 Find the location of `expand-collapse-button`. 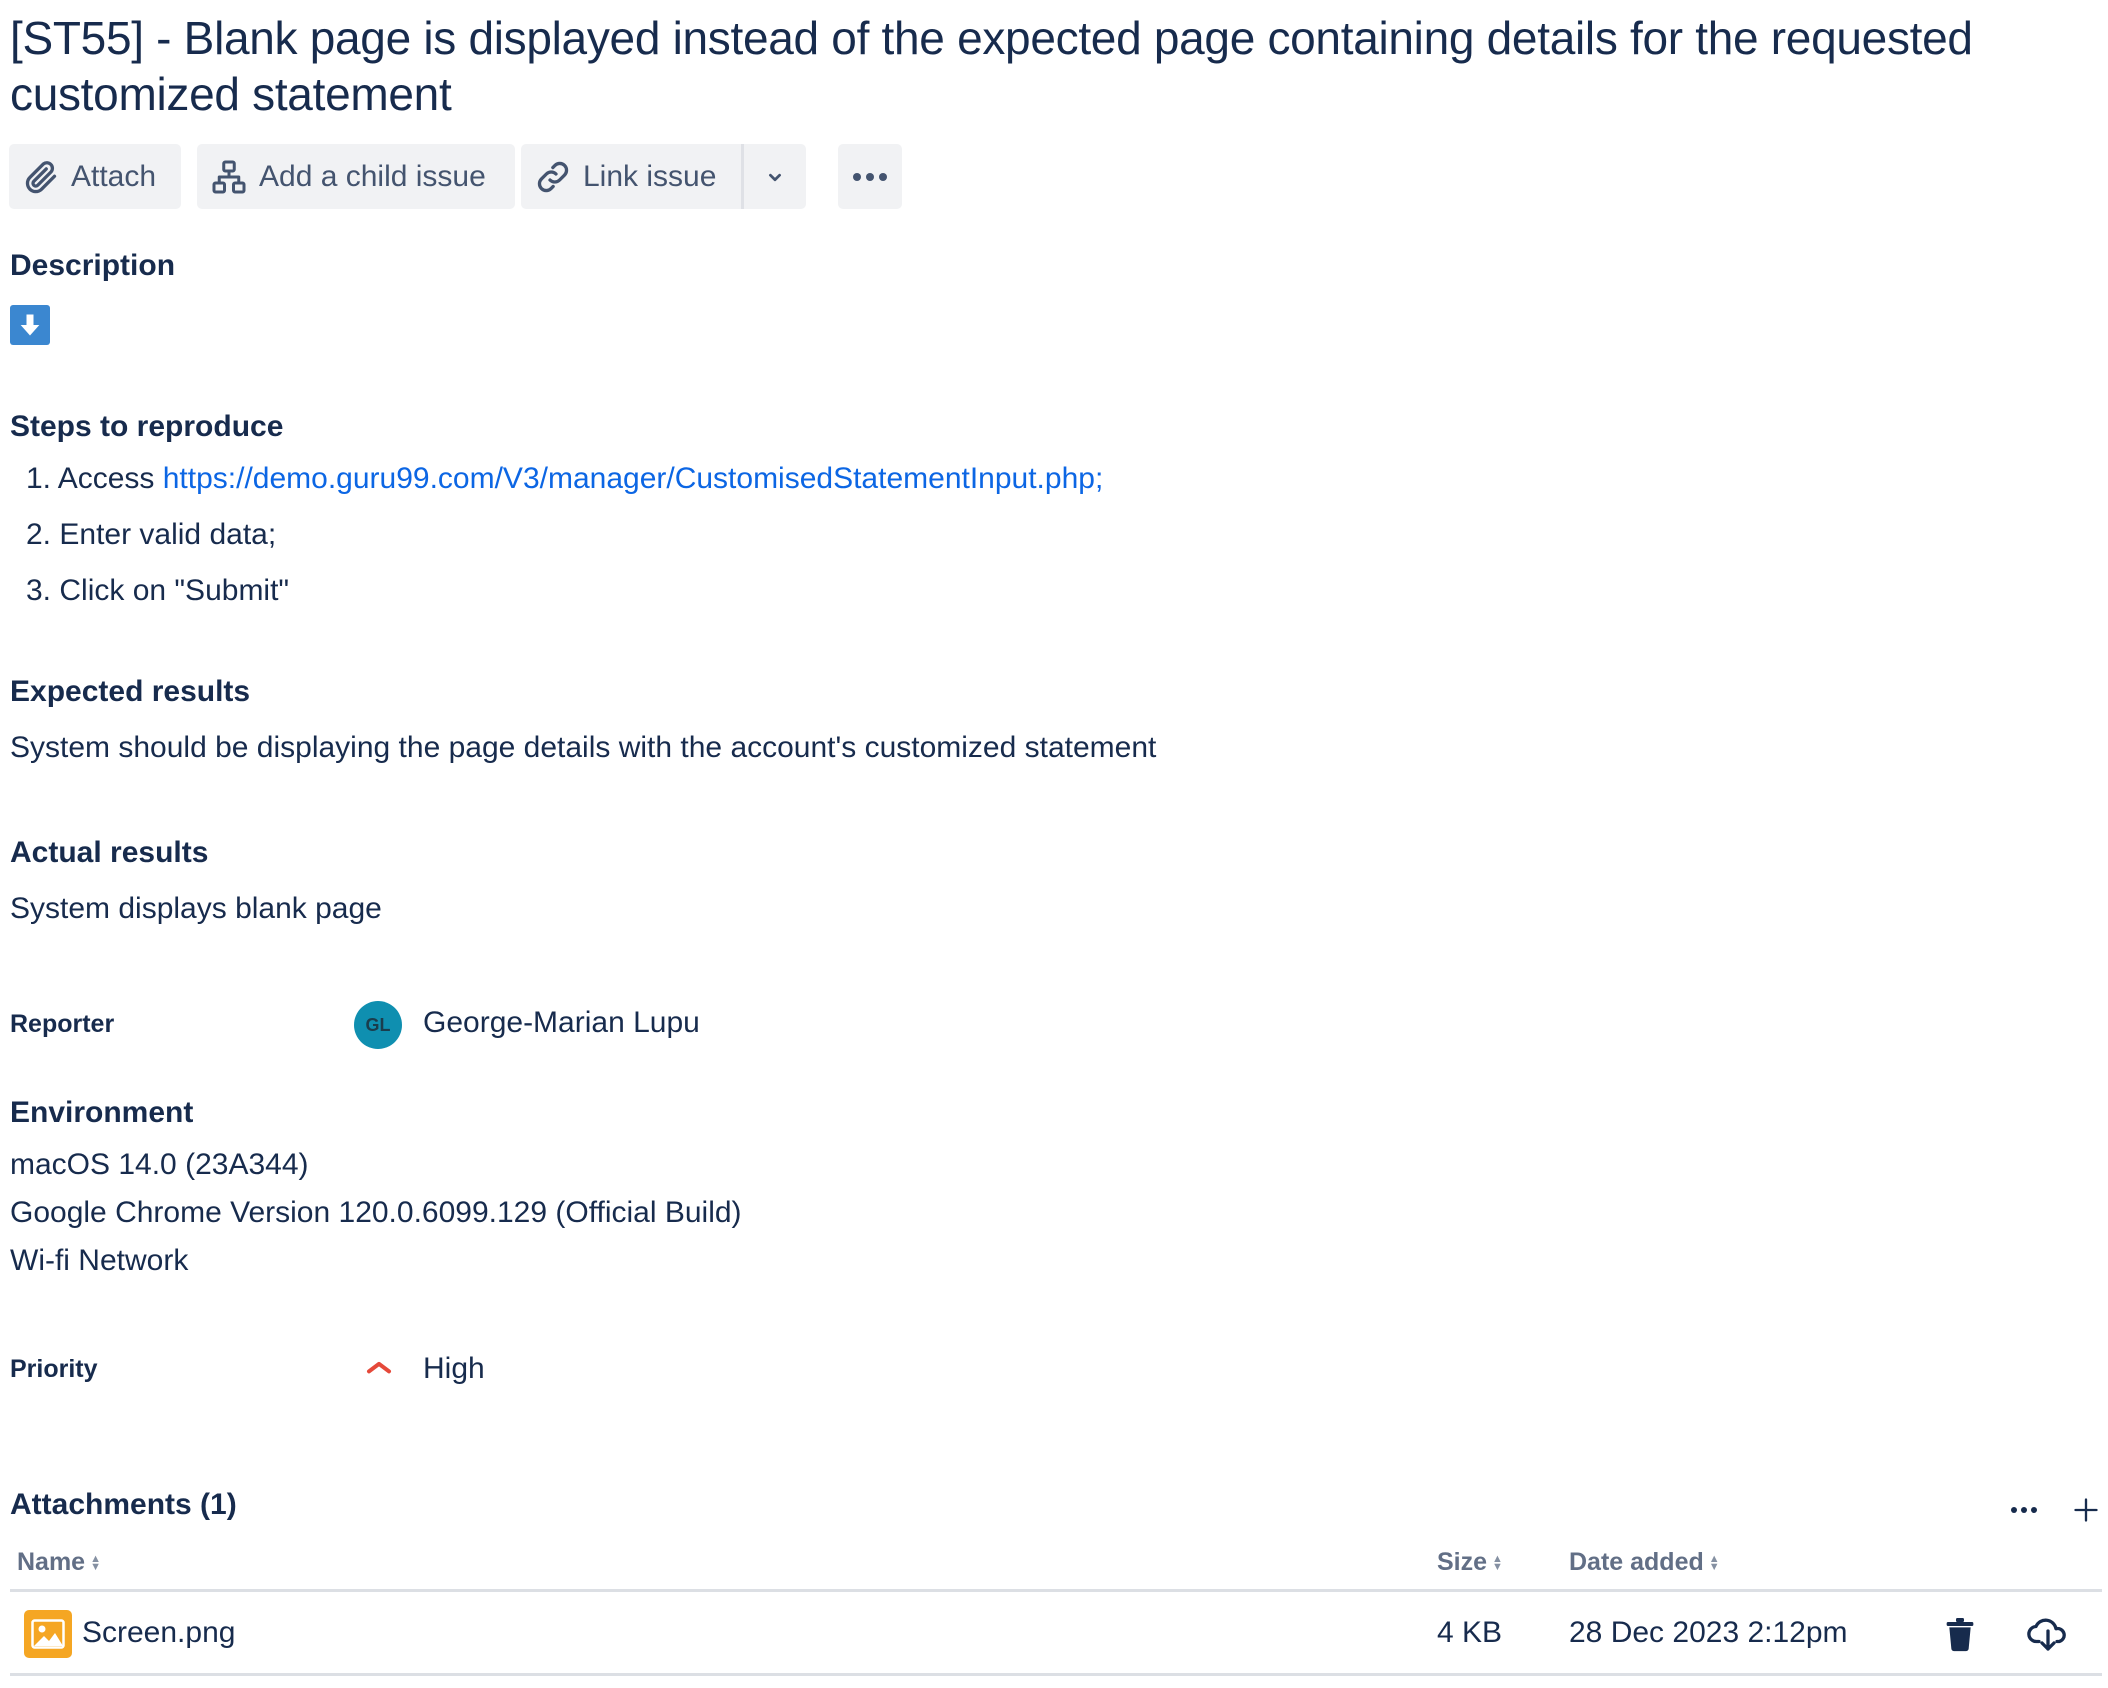

expand-collapse-button is located at coordinates (30, 325).